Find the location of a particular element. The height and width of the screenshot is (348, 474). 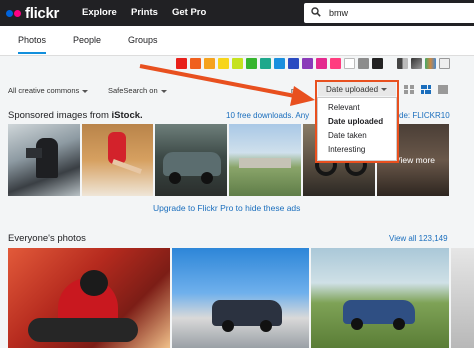

annotation-highlight-box is located at coordinates (357, 121).